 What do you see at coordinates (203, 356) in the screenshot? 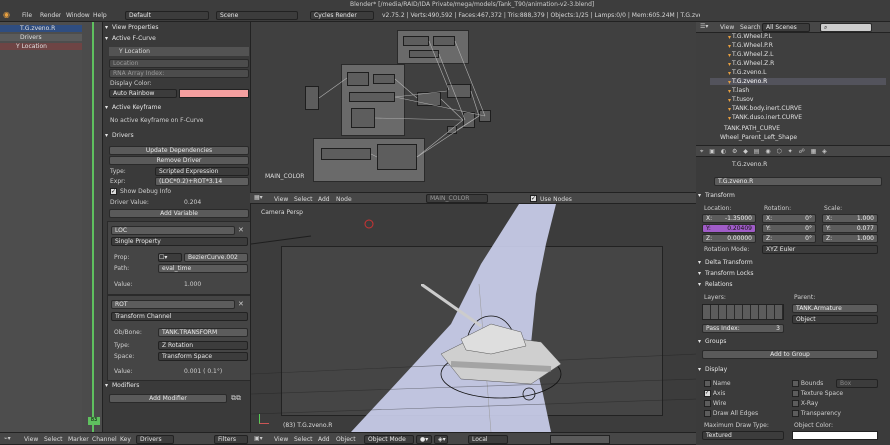
I see `space-select: Transform Space` at bounding box center [203, 356].